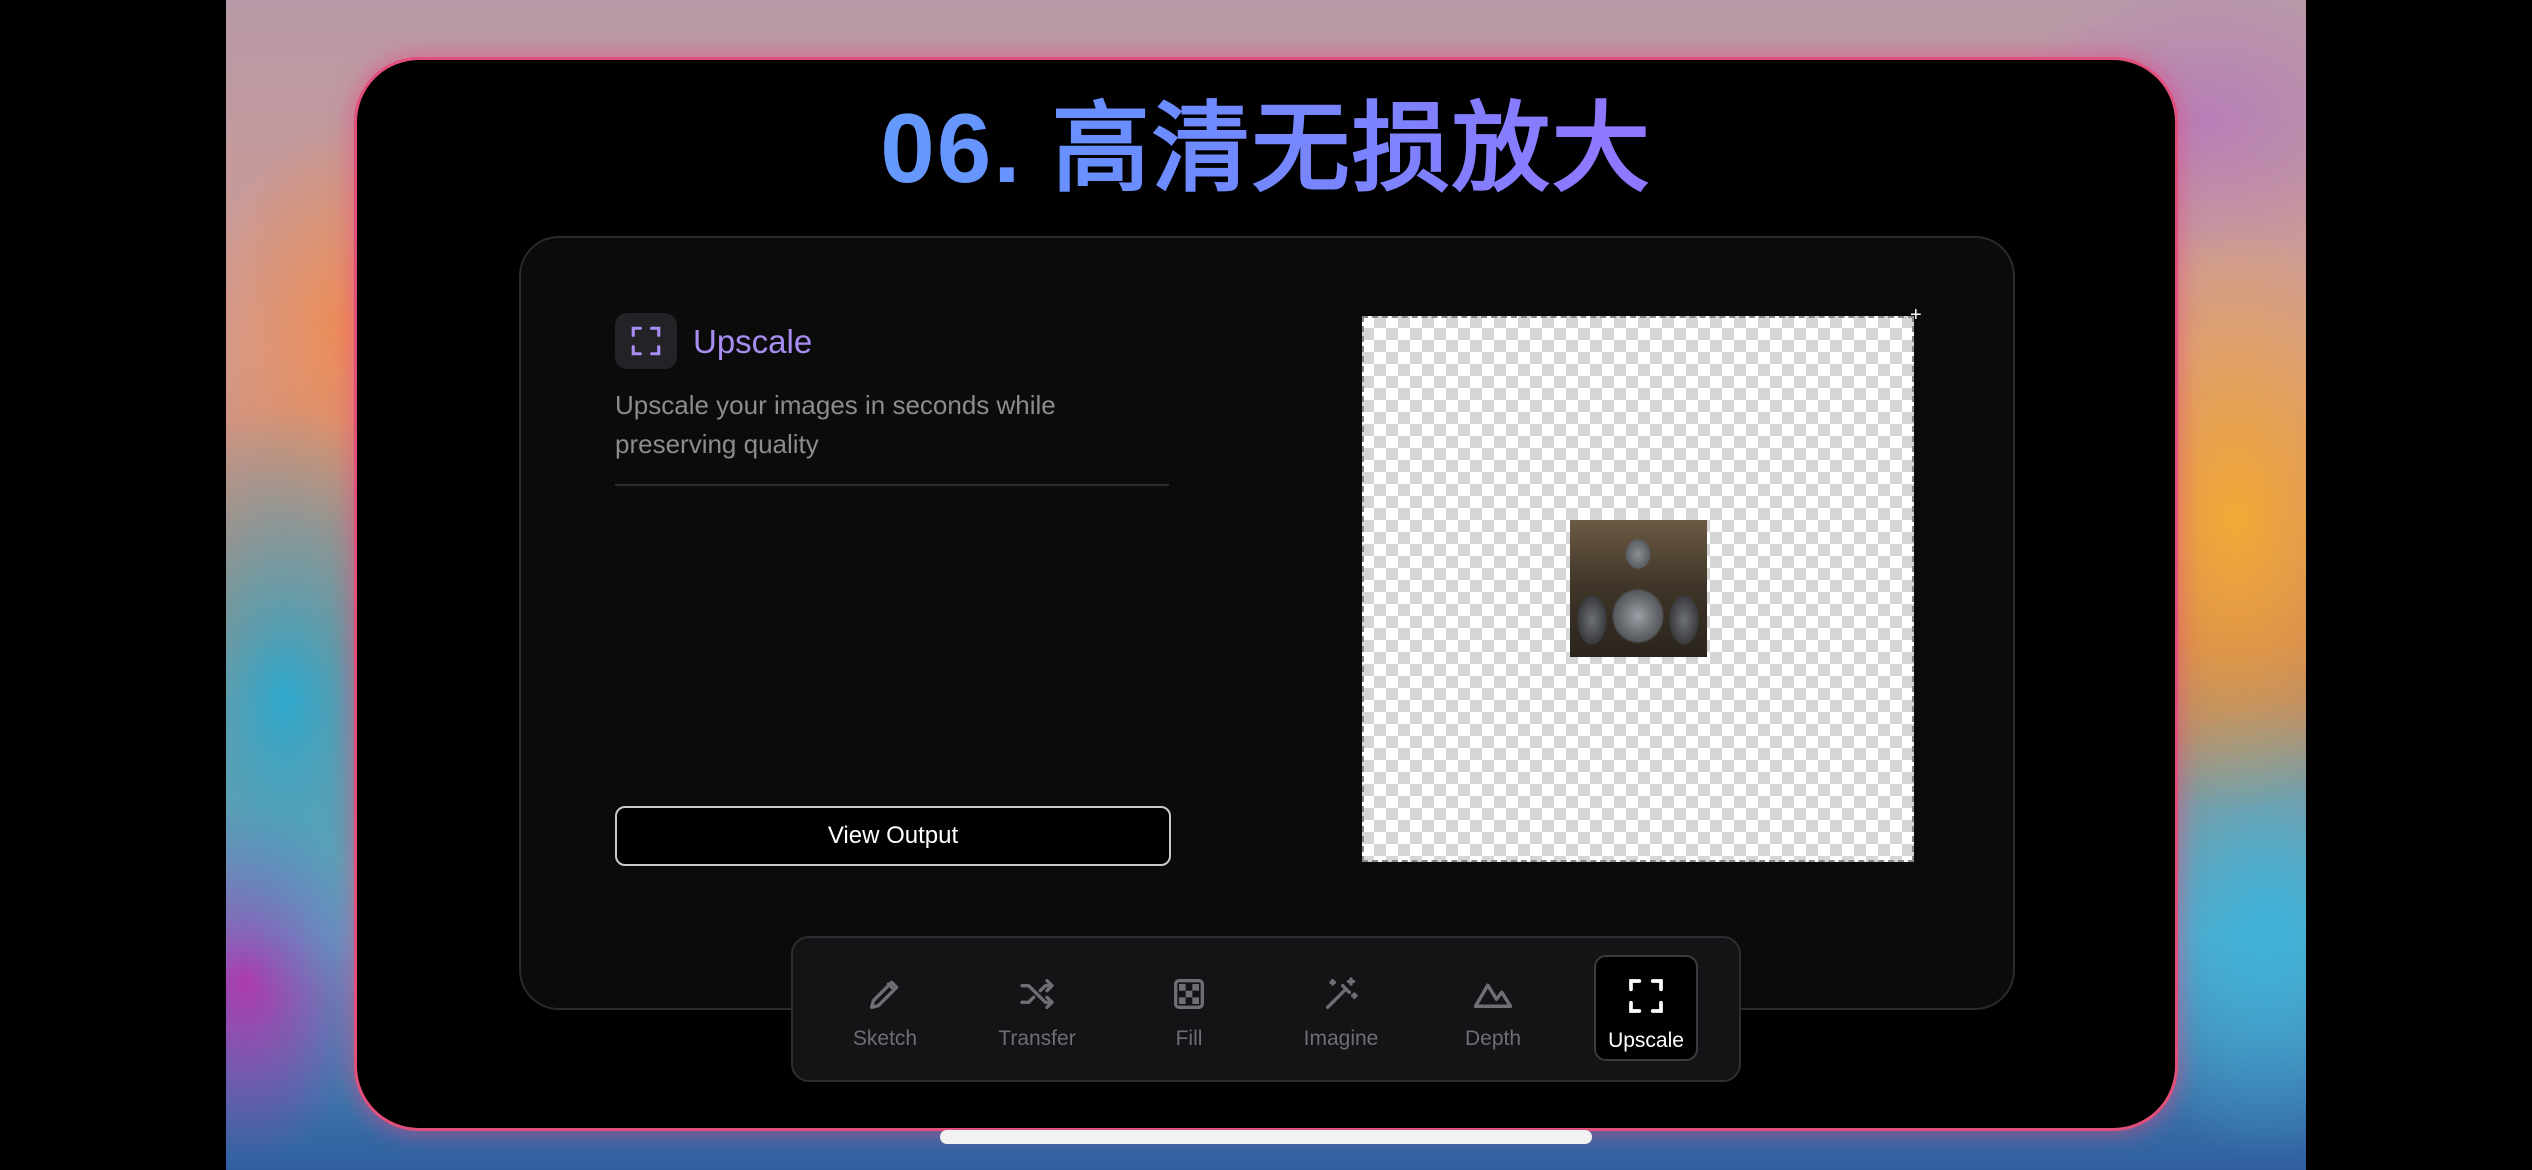 The width and height of the screenshot is (2532, 1170). What do you see at coordinates (753, 341) in the screenshot?
I see `tool-title: Upscale` at bounding box center [753, 341].